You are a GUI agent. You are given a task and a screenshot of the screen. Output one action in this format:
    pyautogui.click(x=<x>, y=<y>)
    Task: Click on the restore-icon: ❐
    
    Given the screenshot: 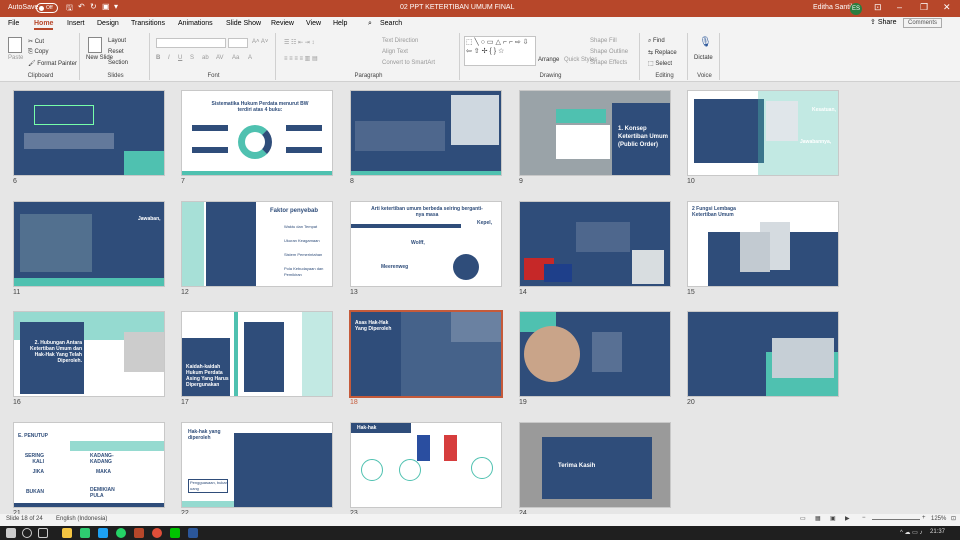 What is the action you would take?
    pyautogui.click(x=924, y=7)
    